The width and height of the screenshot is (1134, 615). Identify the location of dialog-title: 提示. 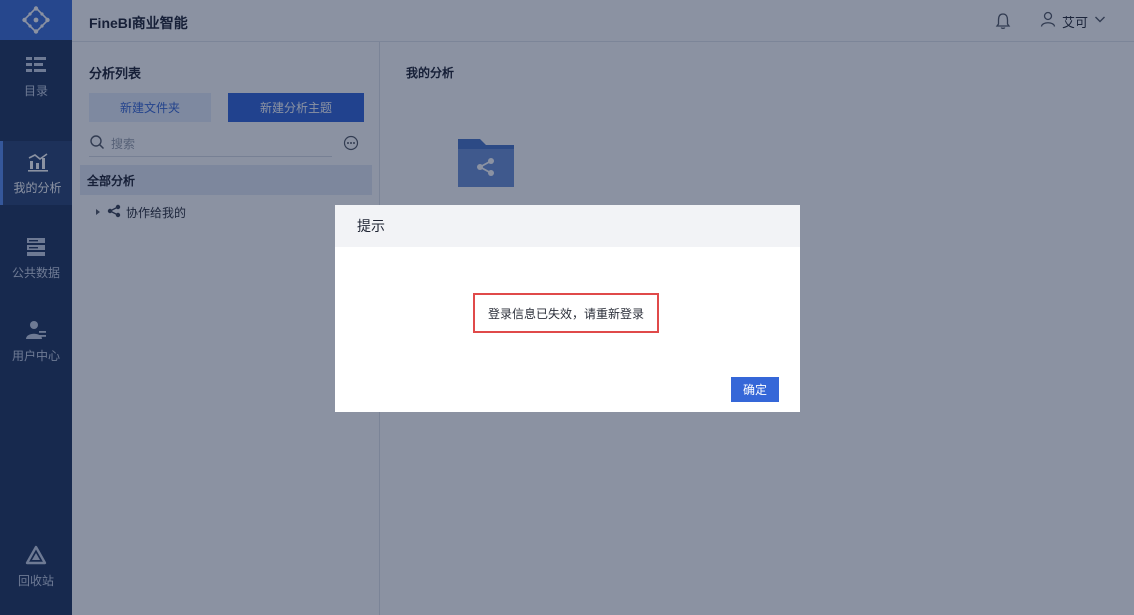
(371, 227).